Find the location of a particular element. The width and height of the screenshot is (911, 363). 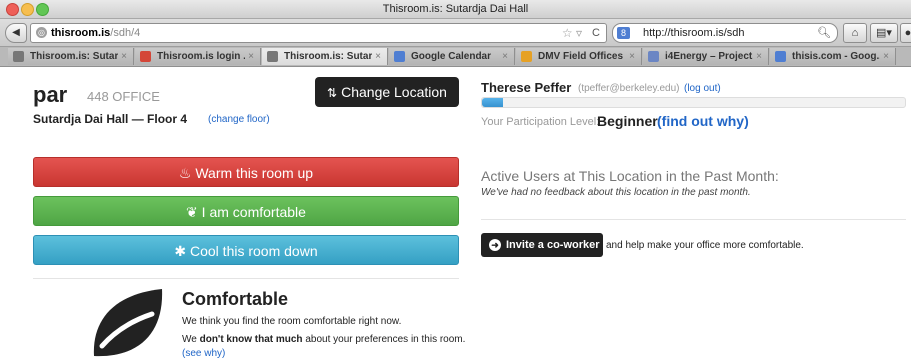

find-out-why-link: (find out why) is located at coordinates (703, 121).